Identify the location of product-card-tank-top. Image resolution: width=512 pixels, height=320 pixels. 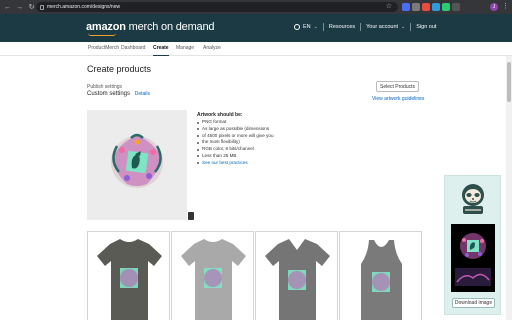
(380, 275).